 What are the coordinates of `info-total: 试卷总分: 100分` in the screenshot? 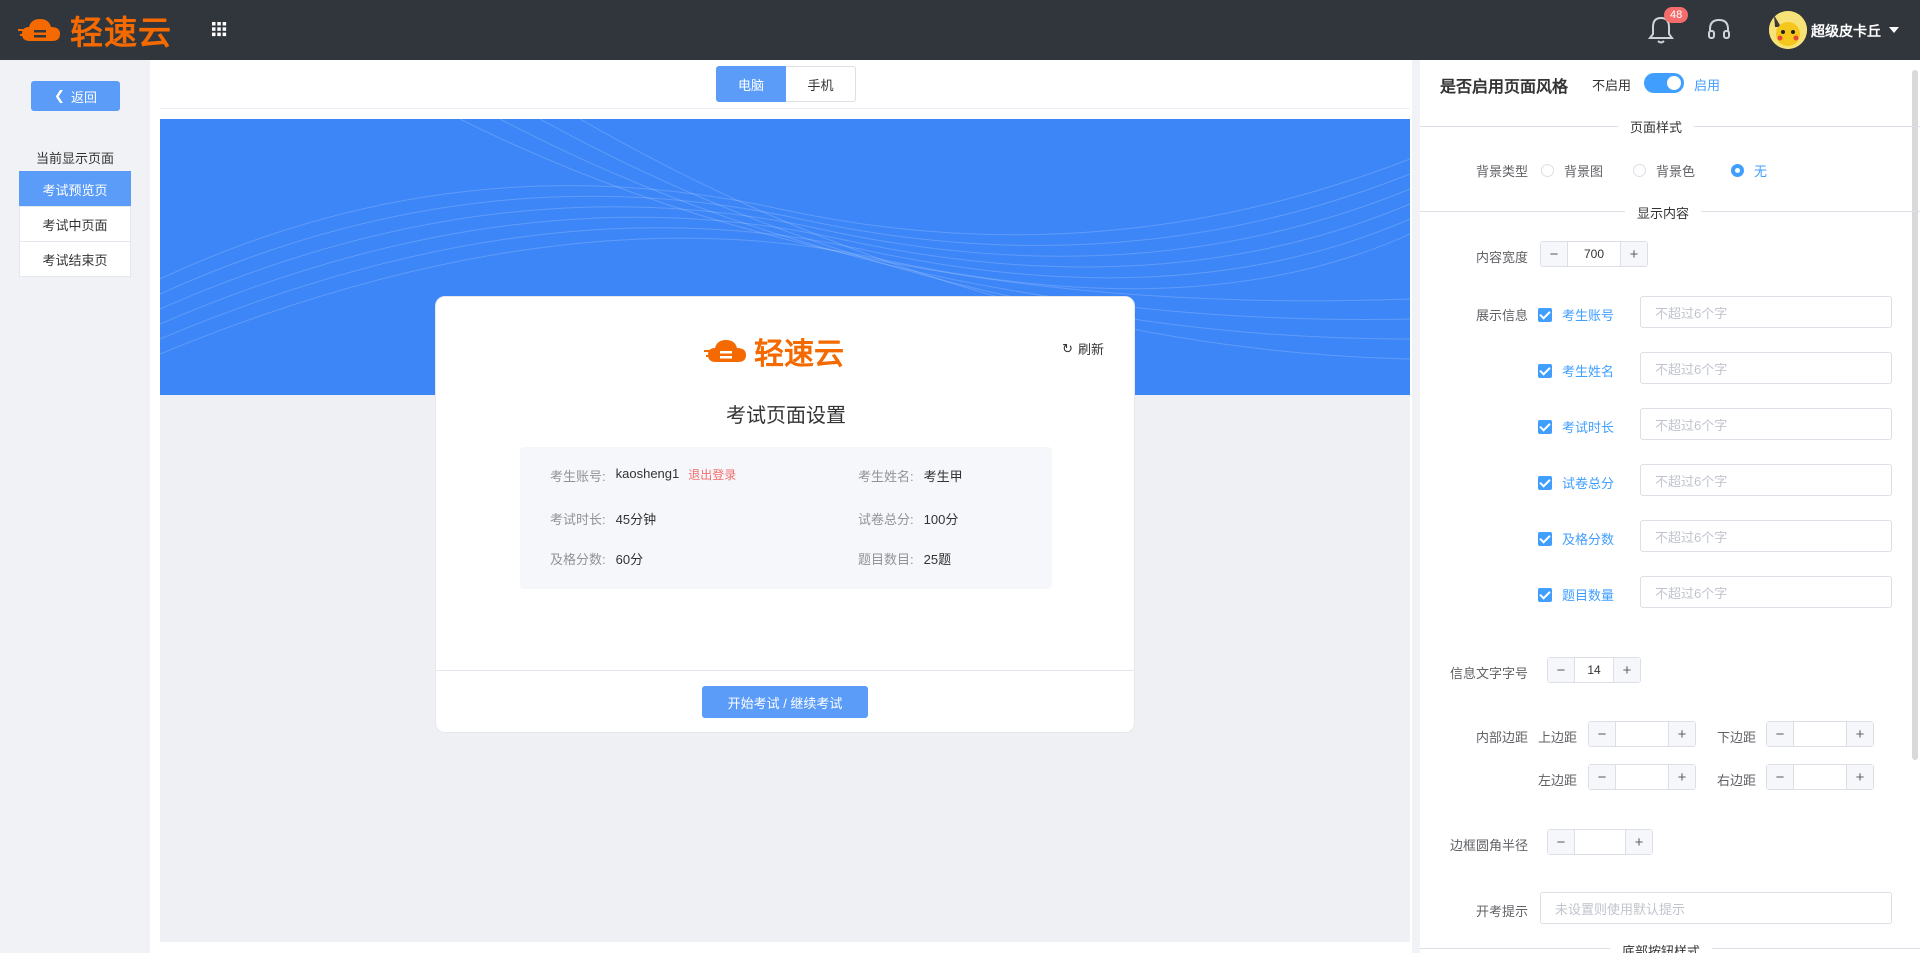 It's located at (908, 518).